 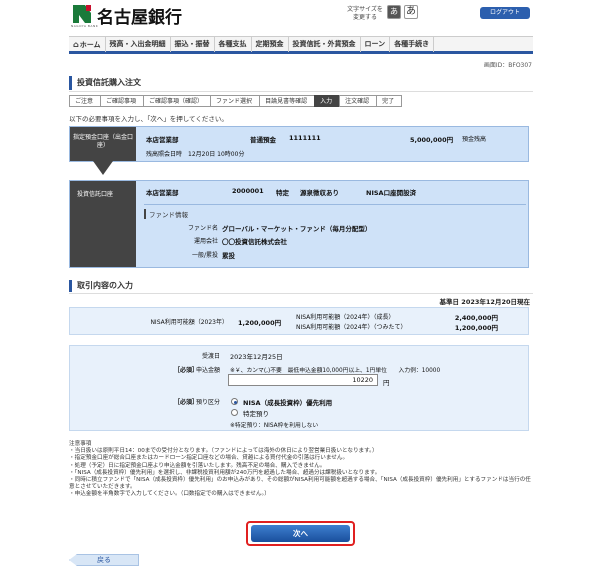 What do you see at coordinates (476, 318) in the screenshot?
I see `nisa-limit-growth-value: 2,400,000円` at bounding box center [476, 318].